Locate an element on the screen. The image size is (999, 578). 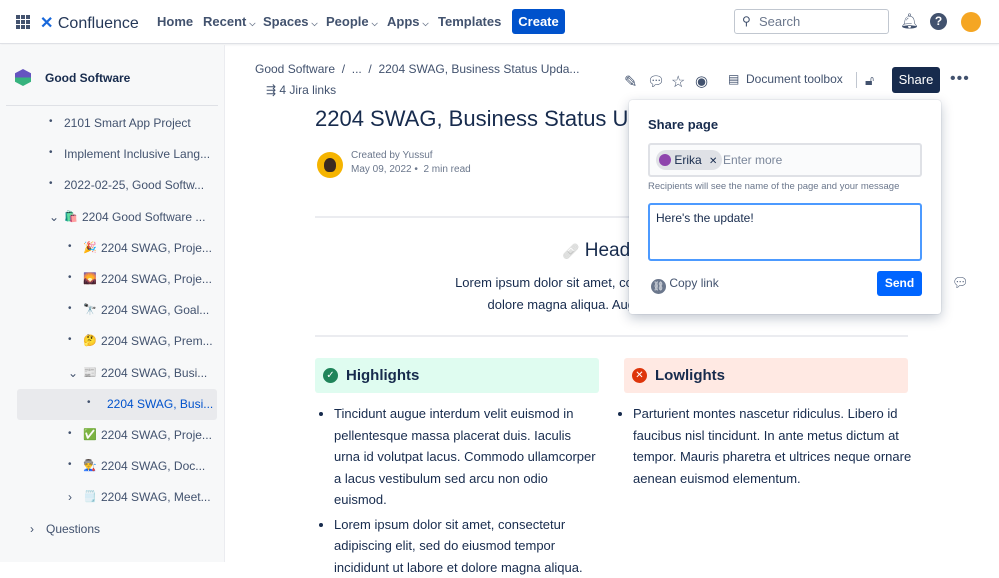
more-actions-icon: ••• is located at coordinates (960, 79).